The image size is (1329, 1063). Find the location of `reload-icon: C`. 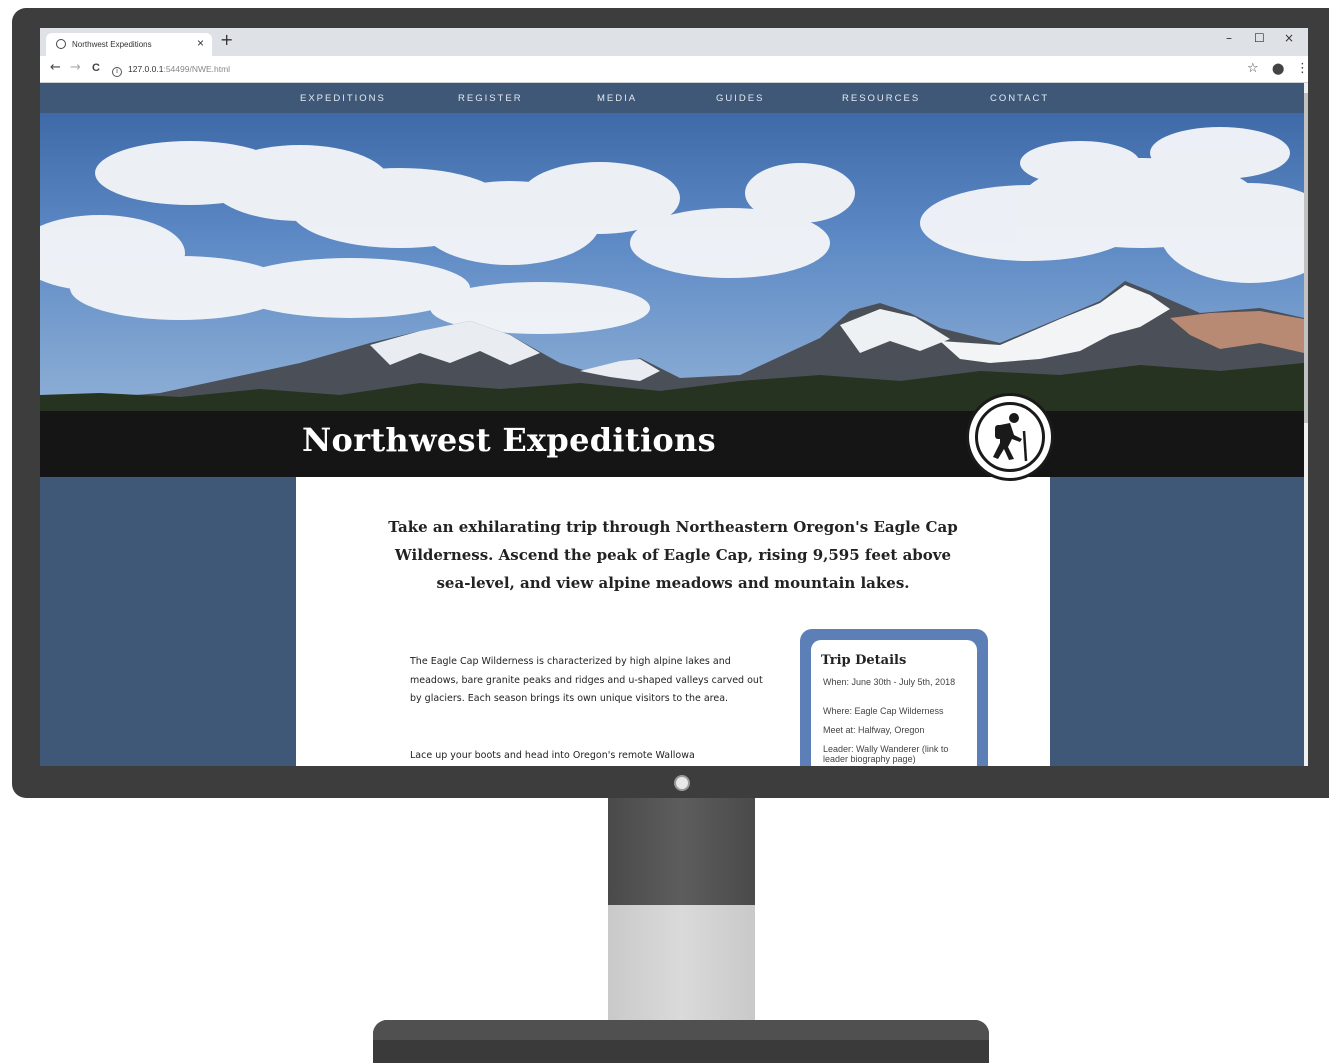

reload-icon: C is located at coordinates (96, 68).